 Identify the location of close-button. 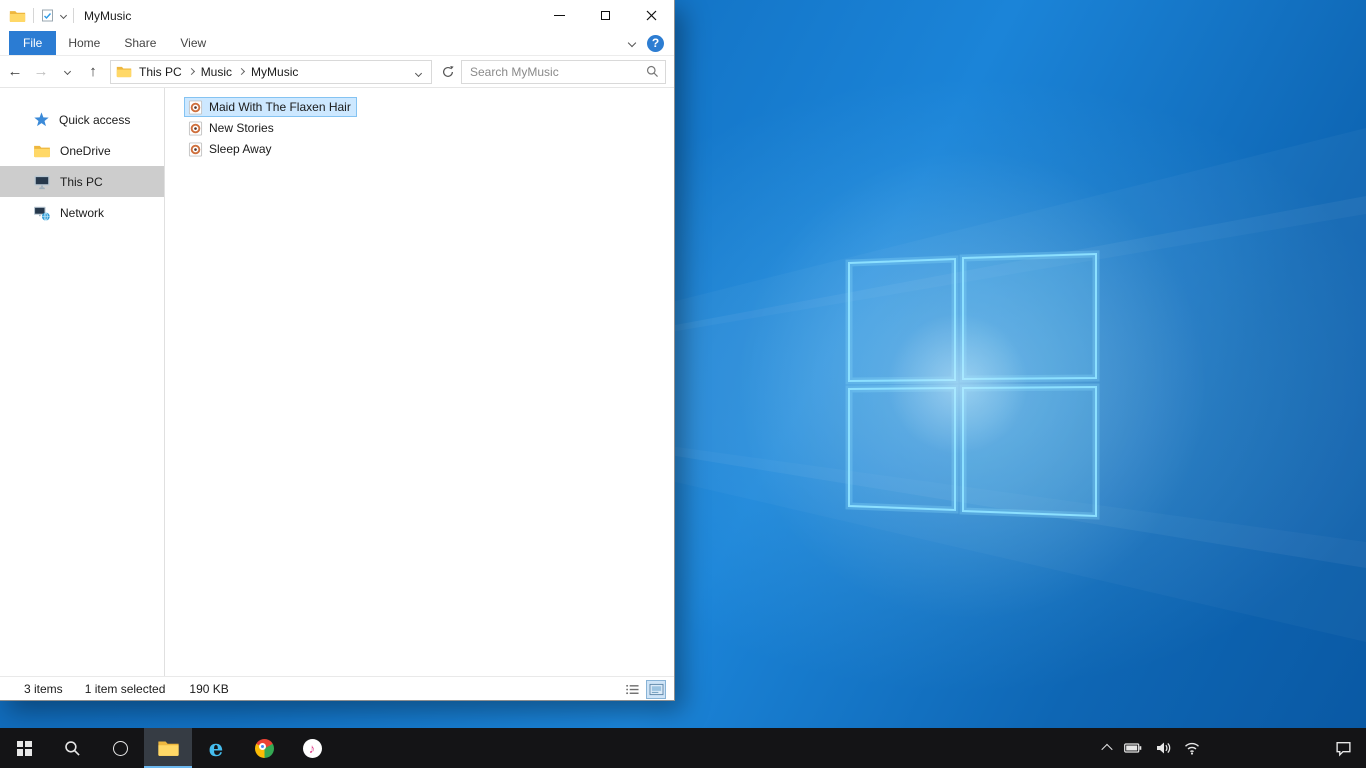
(651, 15).